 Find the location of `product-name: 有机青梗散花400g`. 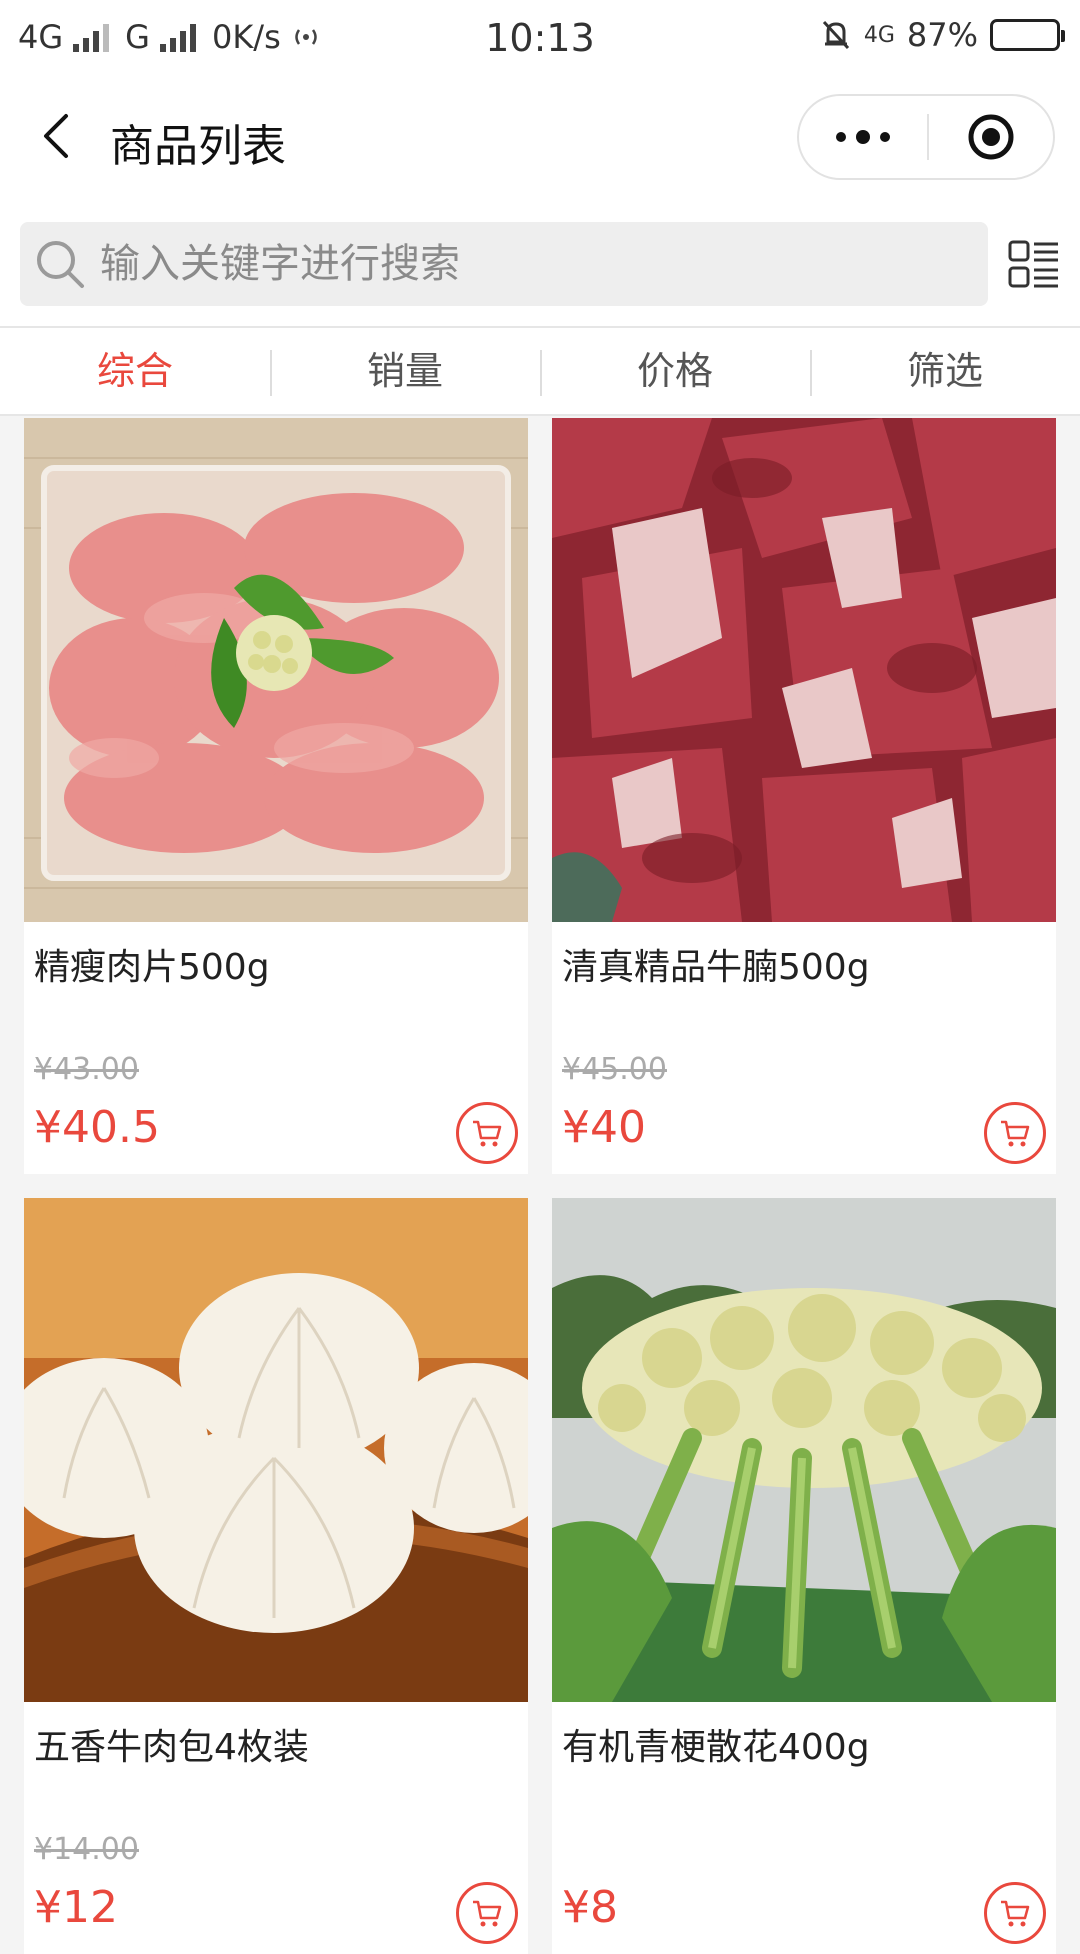

product-name: 有机青梗散花400g is located at coordinates (716, 1747).